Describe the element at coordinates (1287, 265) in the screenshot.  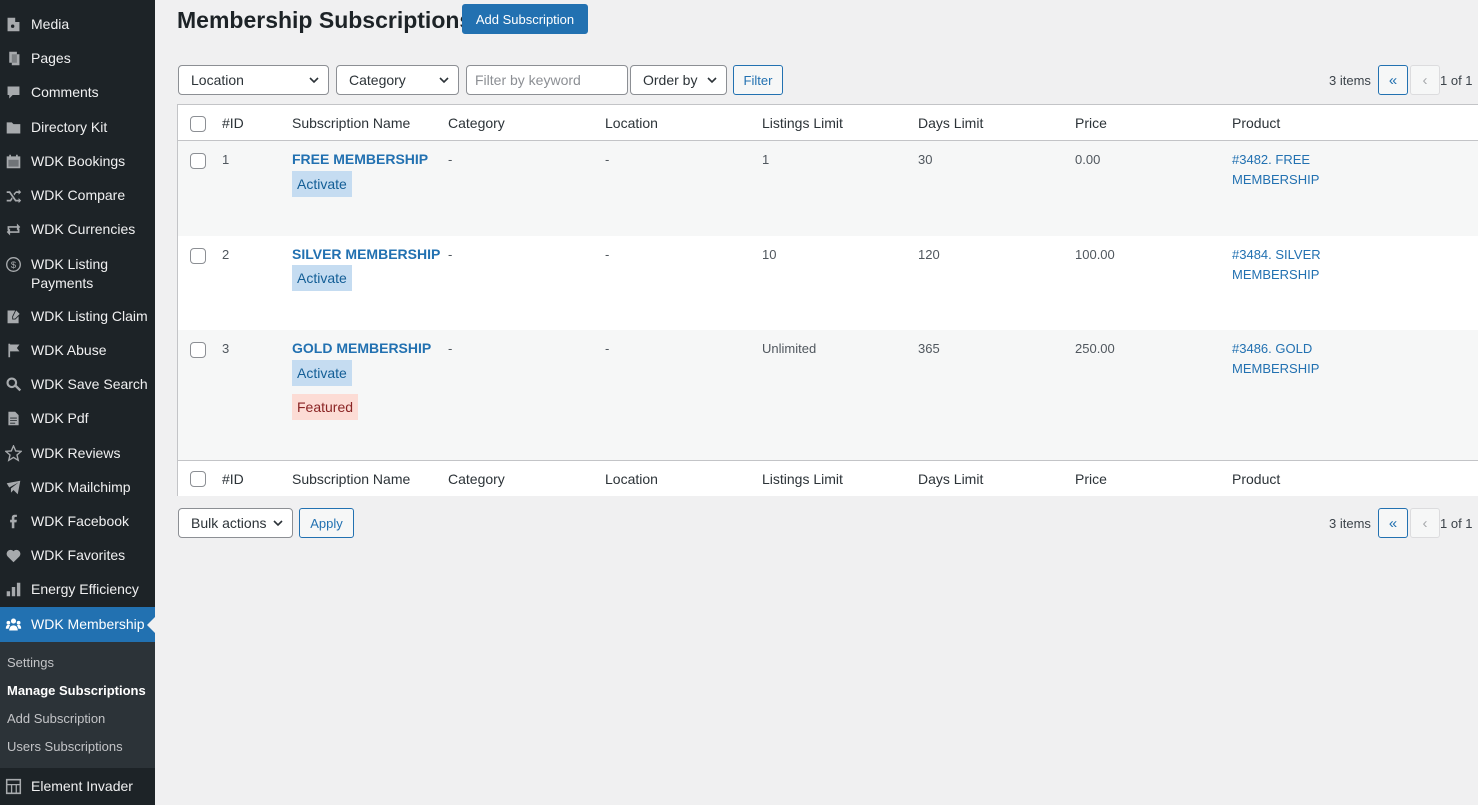
I see `product-link: #3484. SILVER MEMBERSHIP` at that location.